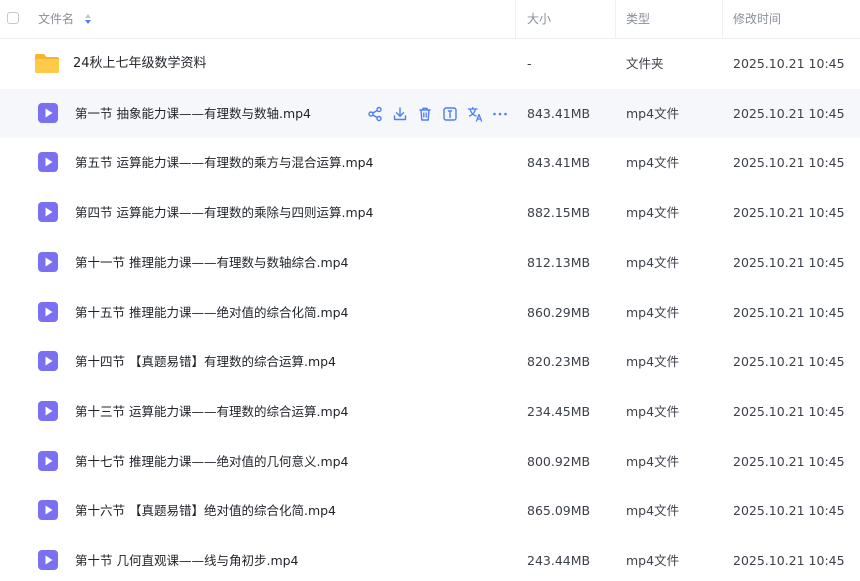 The height and width of the screenshot is (581, 860). Describe the element at coordinates (789, 63) in the screenshot. I see `folder-time: 2025.10.21 10:45` at that location.